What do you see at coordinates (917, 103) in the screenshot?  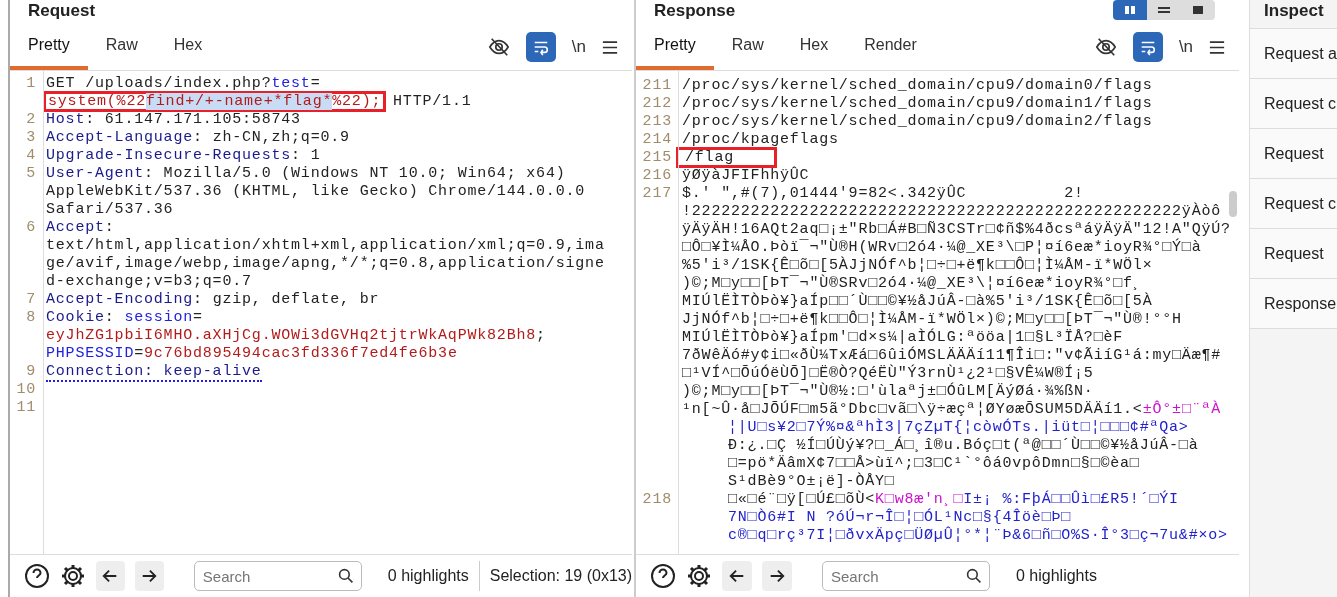 I see `code-text: /proc/sys/kernel/sched_domain/cpu9/domain1/flags` at bounding box center [917, 103].